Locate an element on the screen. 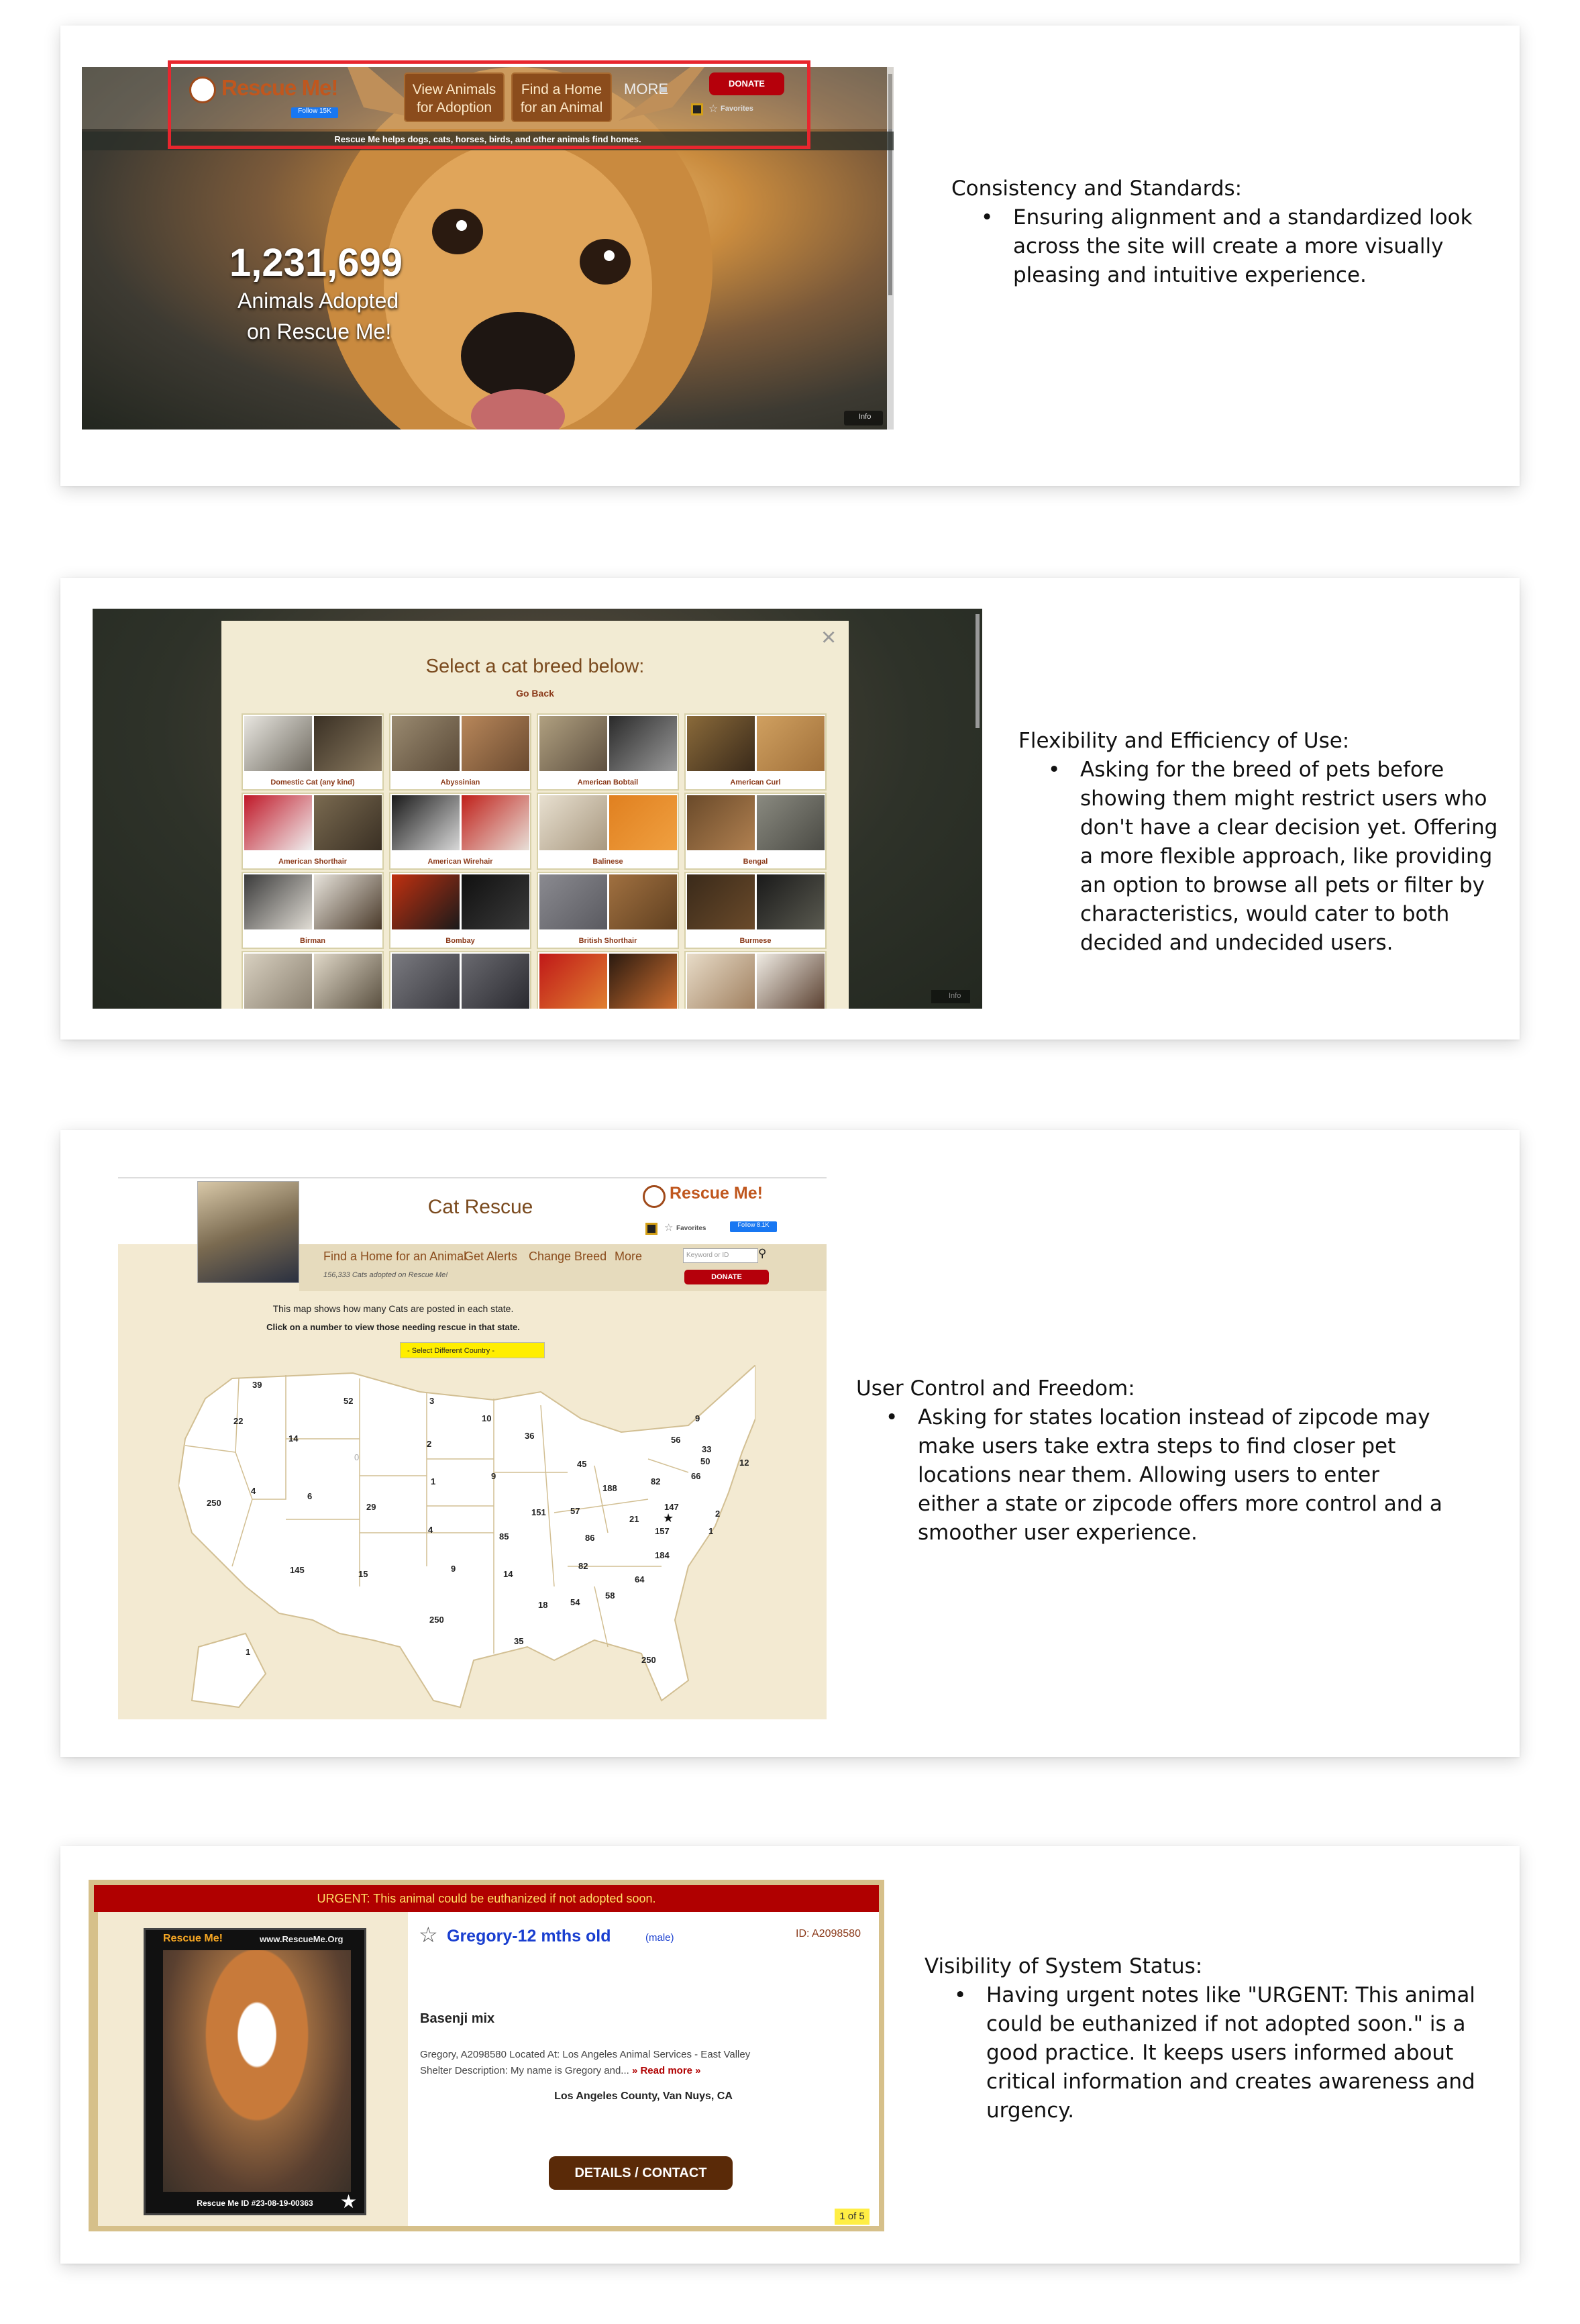 Image resolution: width=1580 pixels, height=2324 pixels. breed-cell: Bengal is located at coordinates (755, 832).